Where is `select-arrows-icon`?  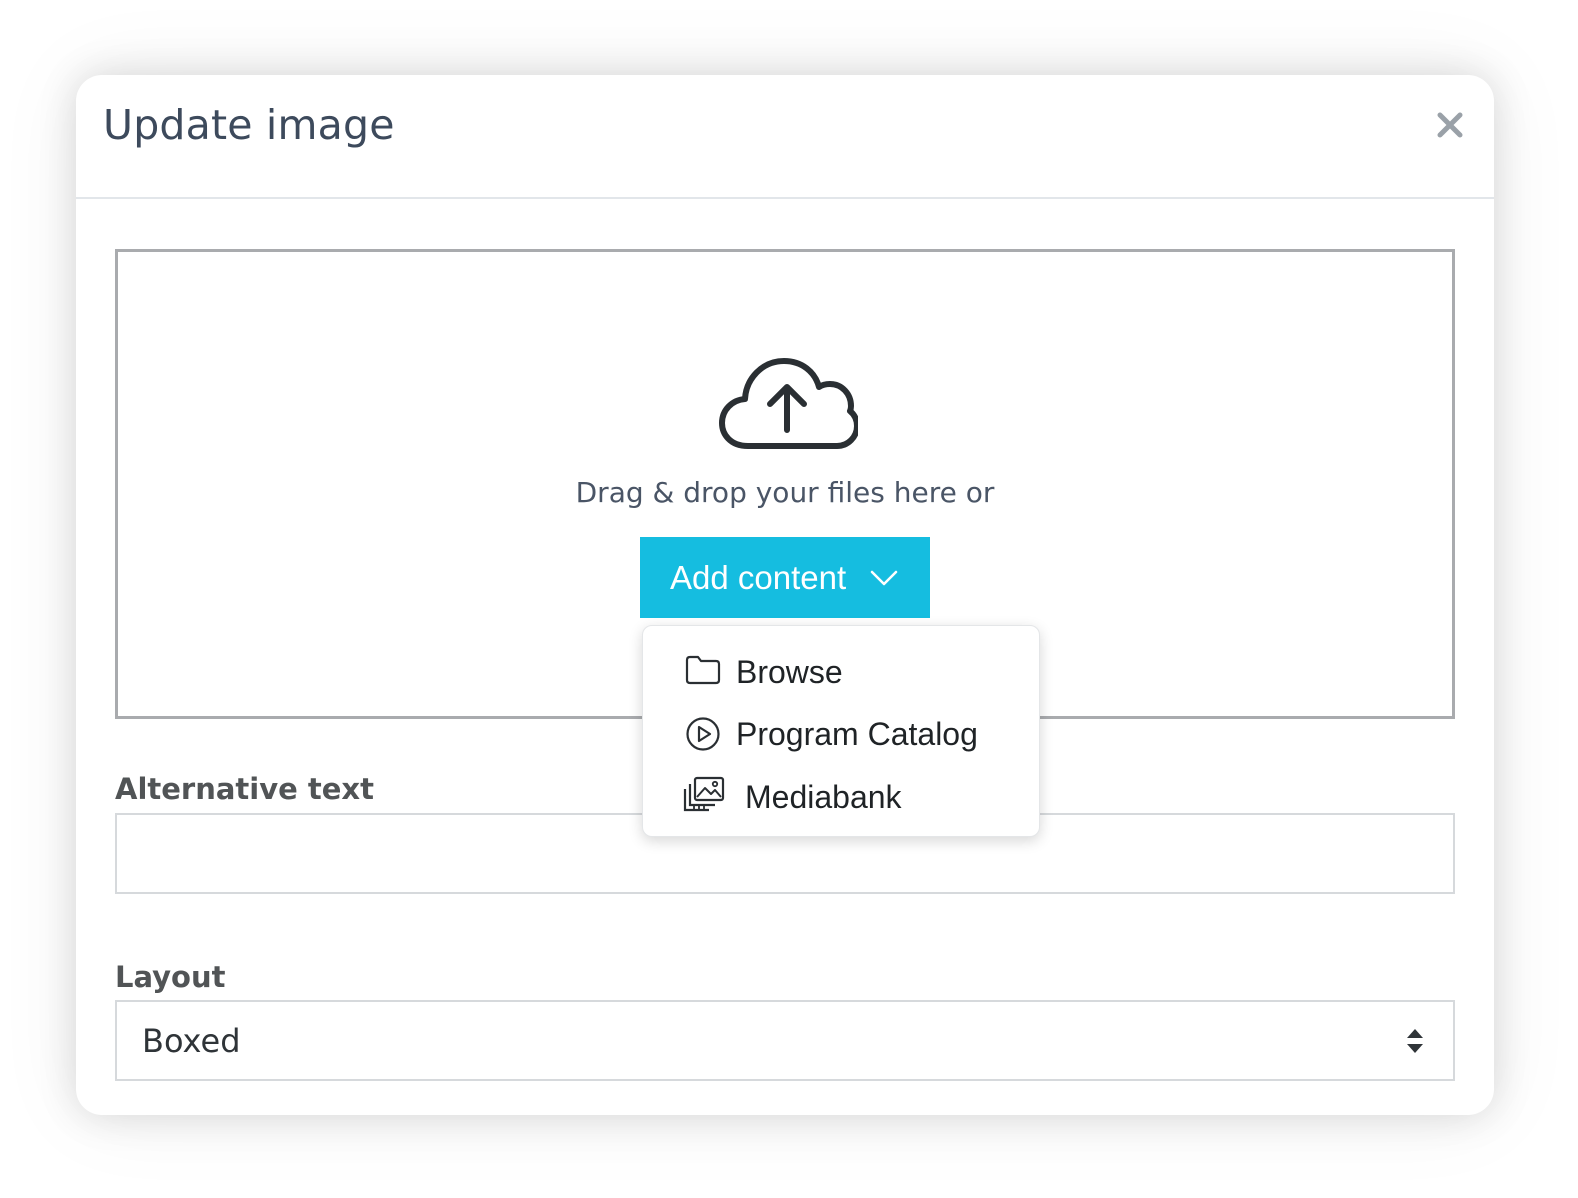
select-arrows-icon is located at coordinates (1415, 1041).